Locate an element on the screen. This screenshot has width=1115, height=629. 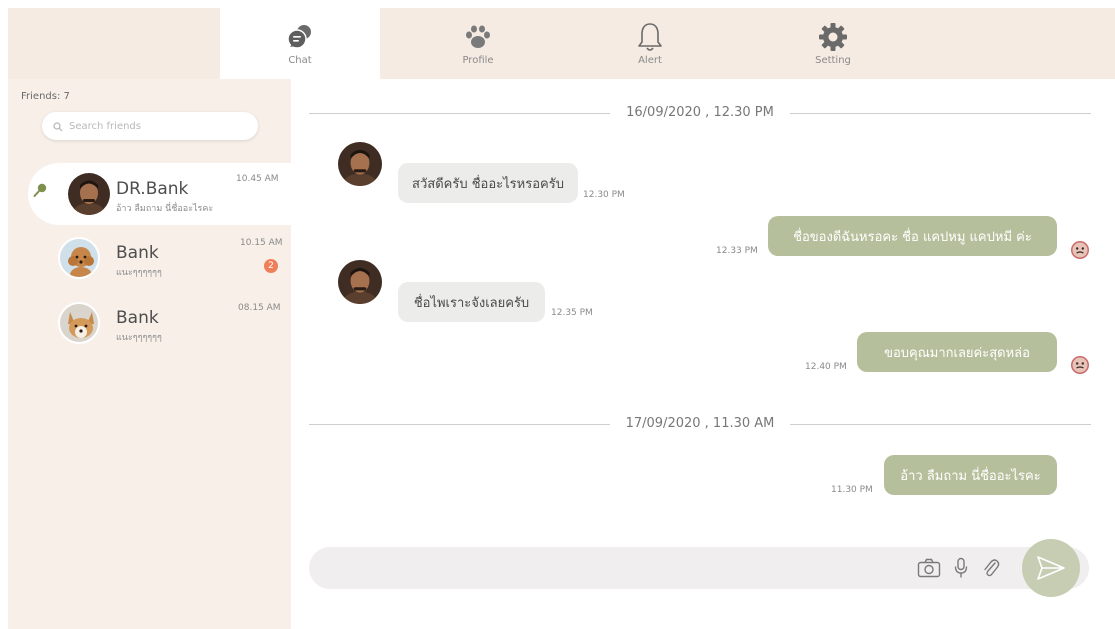
message-time: 12.40 PM is located at coordinates (826, 367).